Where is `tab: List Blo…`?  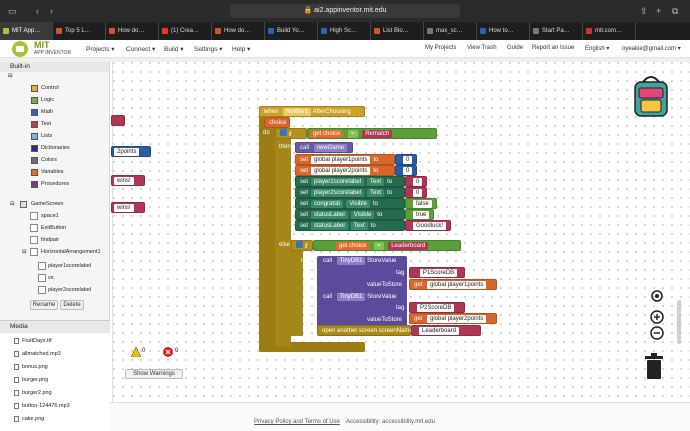 tab: List Blo… is located at coordinates (397, 31).